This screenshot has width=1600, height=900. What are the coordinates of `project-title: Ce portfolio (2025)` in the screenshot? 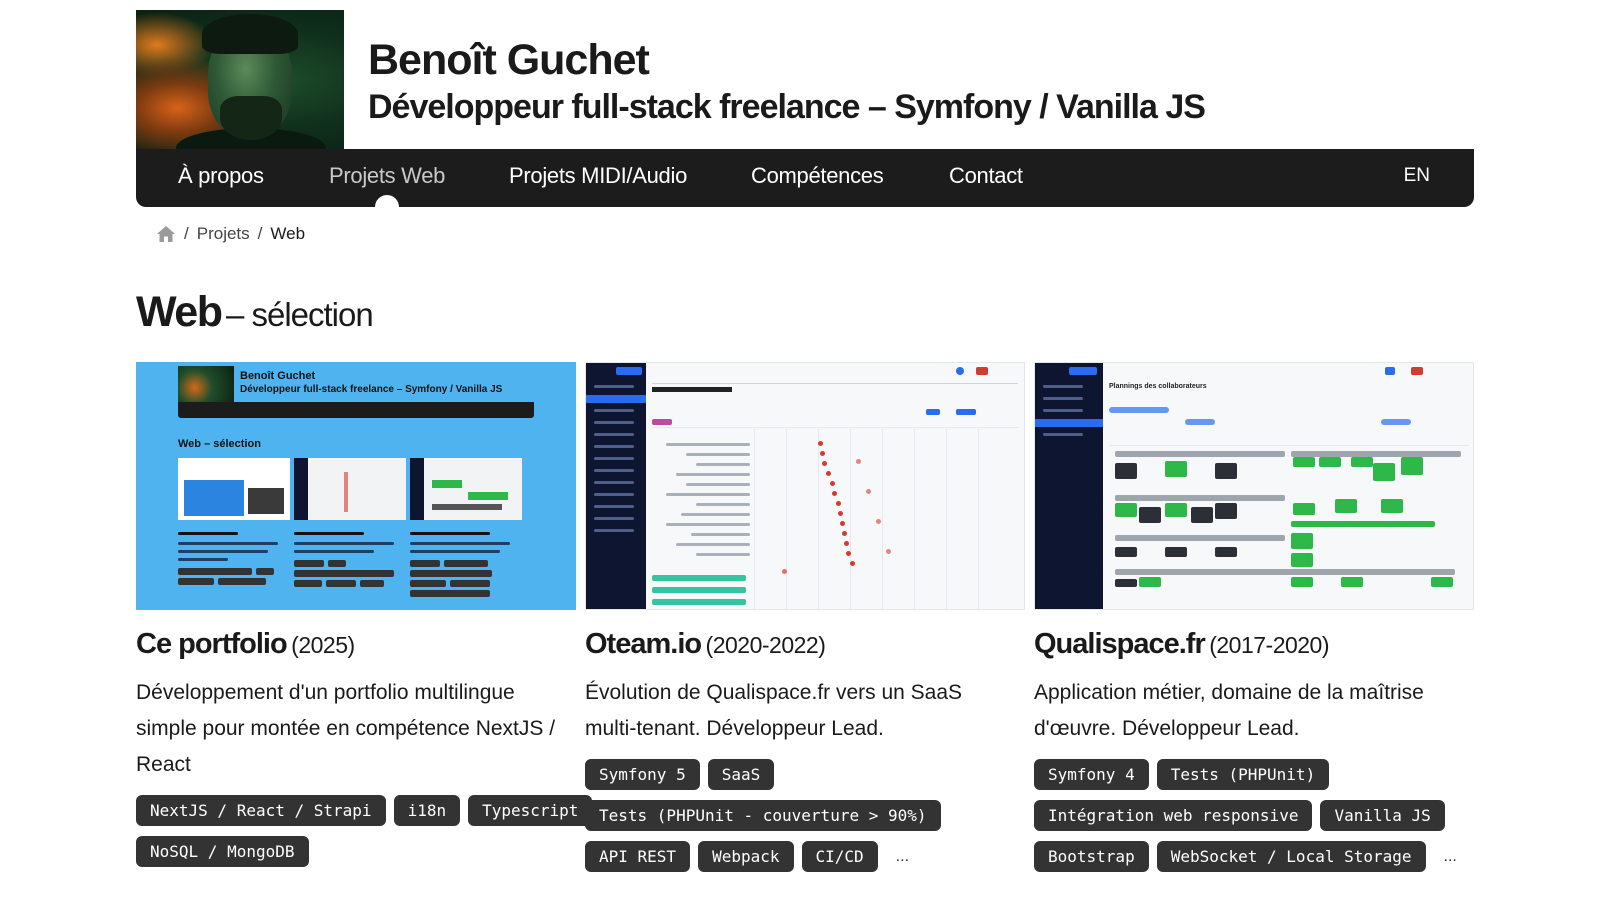 It's located at (356, 644).